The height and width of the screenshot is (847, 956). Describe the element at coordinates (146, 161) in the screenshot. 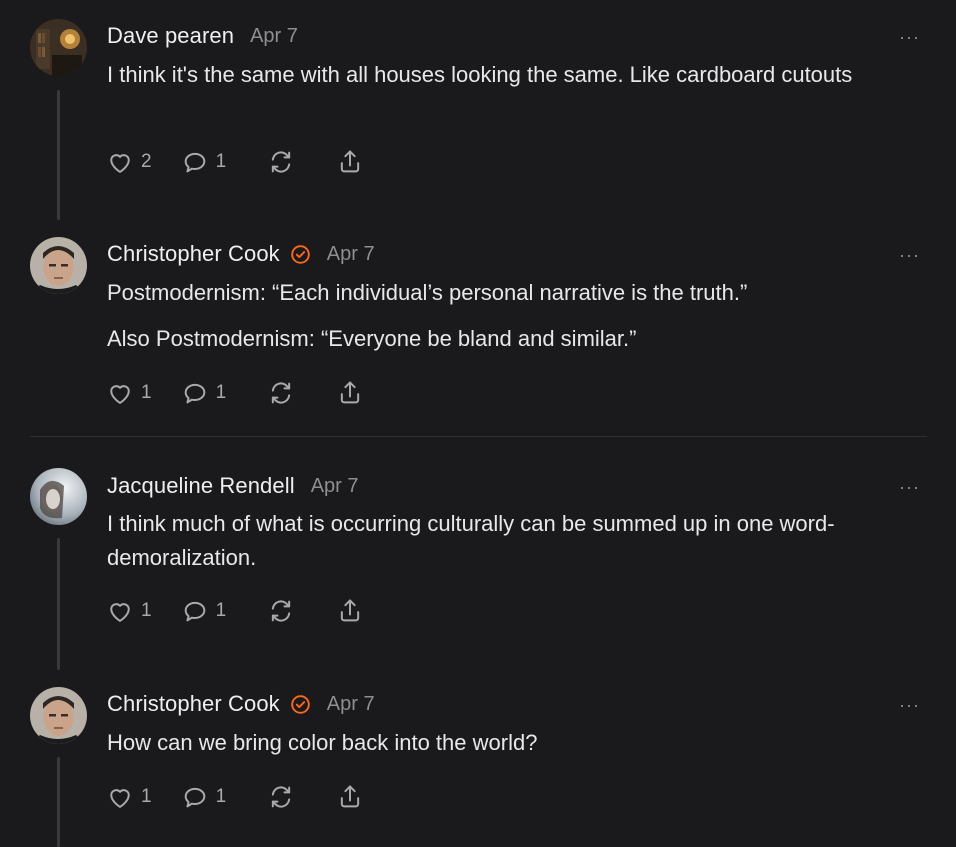

I see `like-count: 2` at that location.